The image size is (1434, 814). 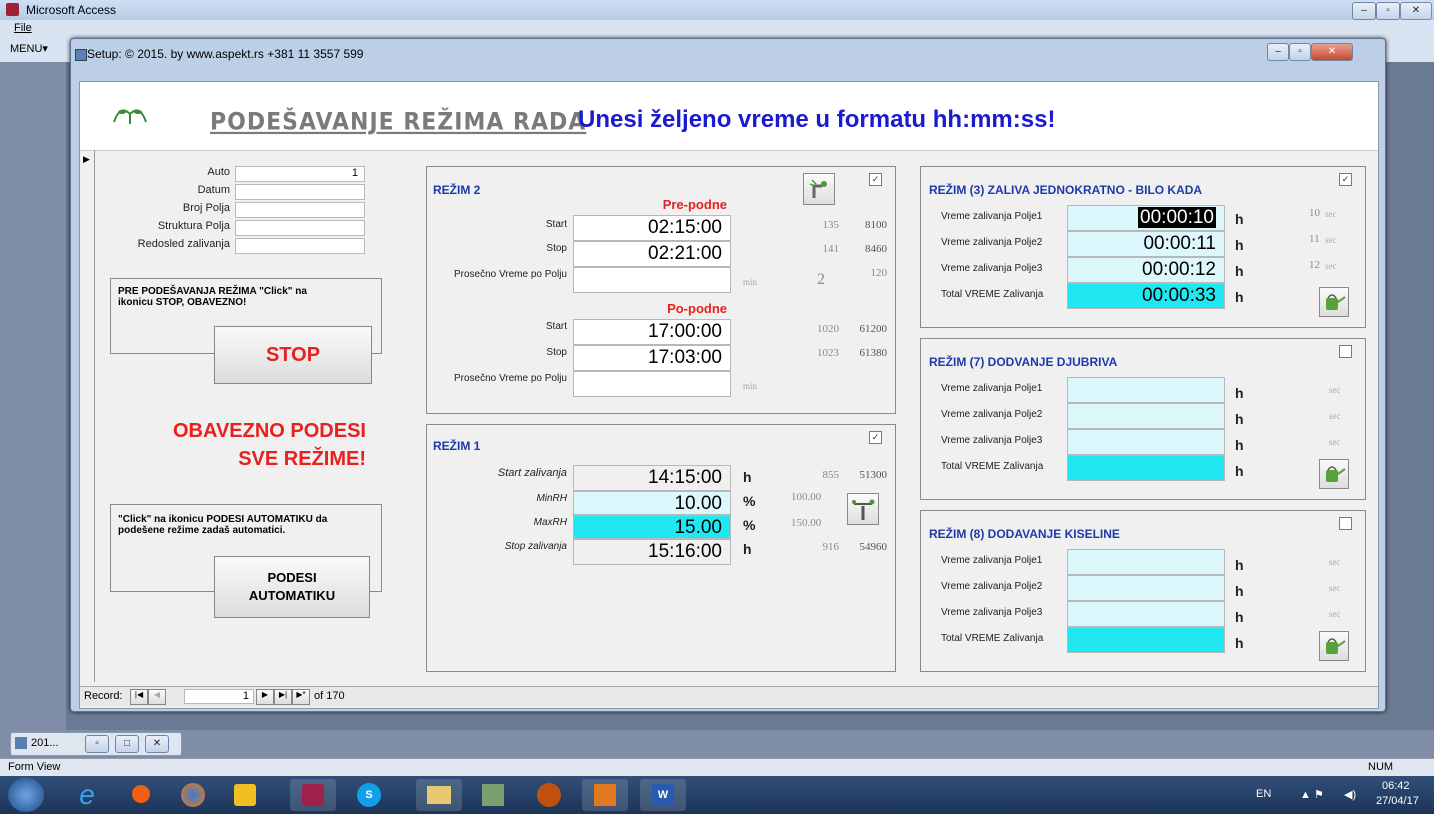 What do you see at coordinates (139, 697) in the screenshot?
I see `first-record-button: |◀` at bounding box center [139, 697].